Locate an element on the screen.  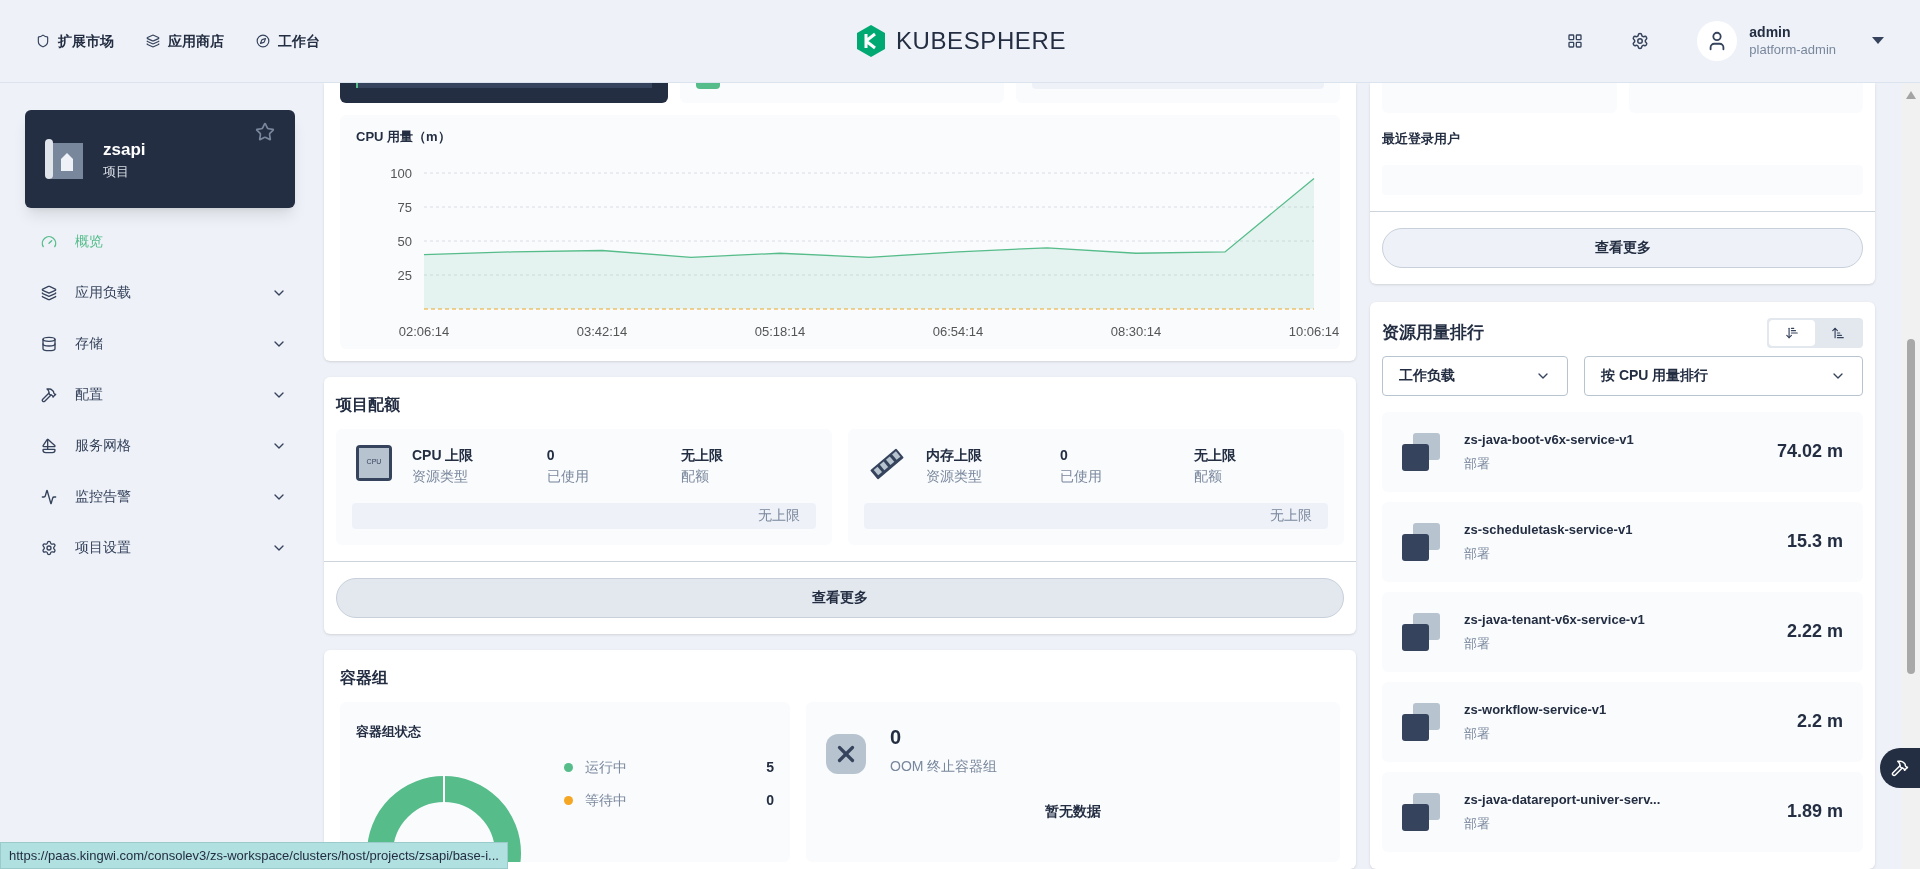
quota-caption: 配额 is located at coordinates (1208, 476).